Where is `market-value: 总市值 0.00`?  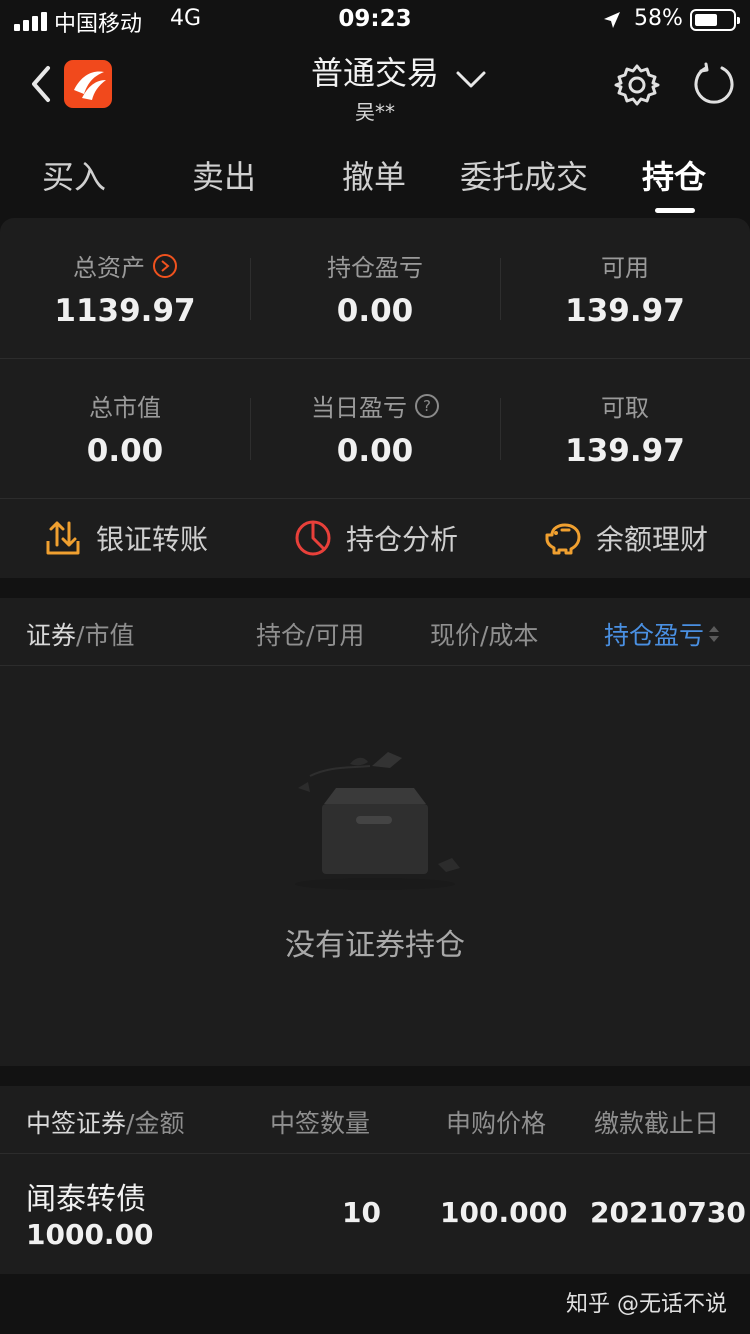 market-value: 总市值 0.00 is located at coordinates (125, 428).